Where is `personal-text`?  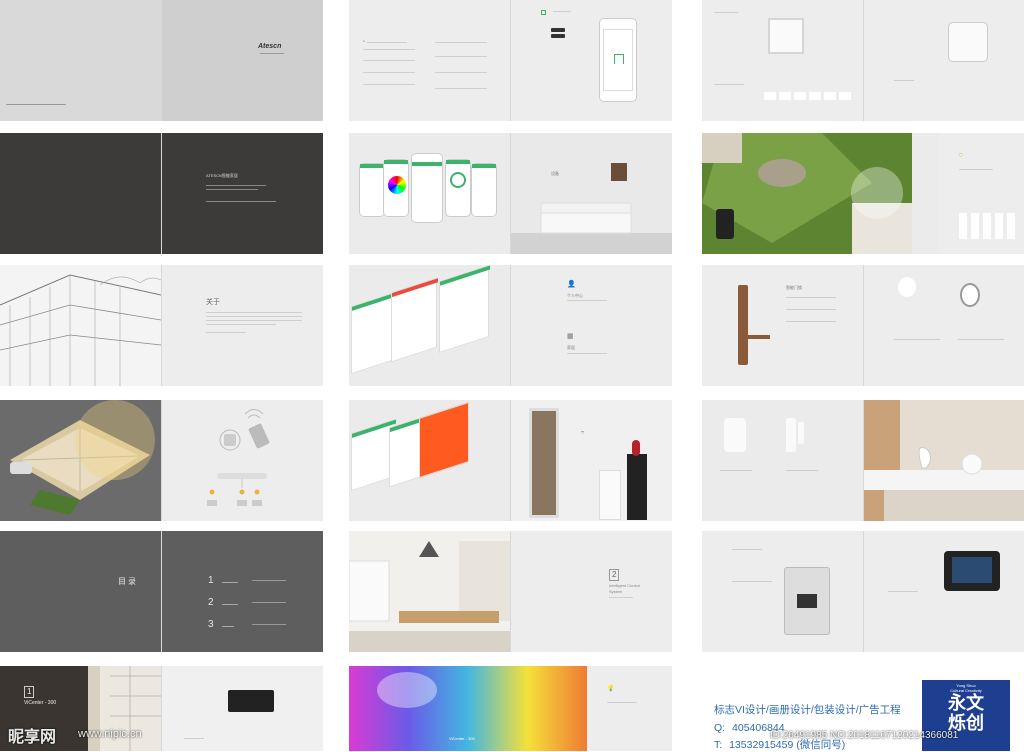
personal-text is located at coordinates (587, 300).